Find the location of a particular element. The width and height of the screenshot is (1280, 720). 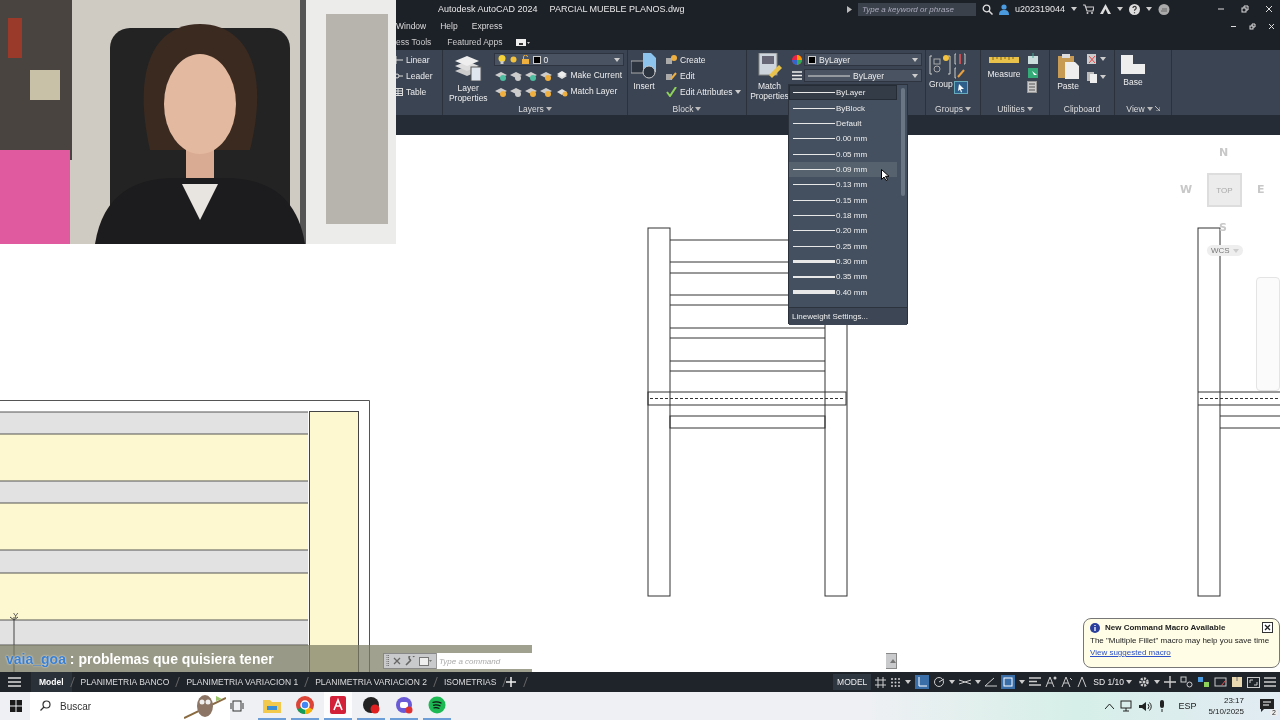

make-current-button: Make Current is located at coordinates (588, 75).